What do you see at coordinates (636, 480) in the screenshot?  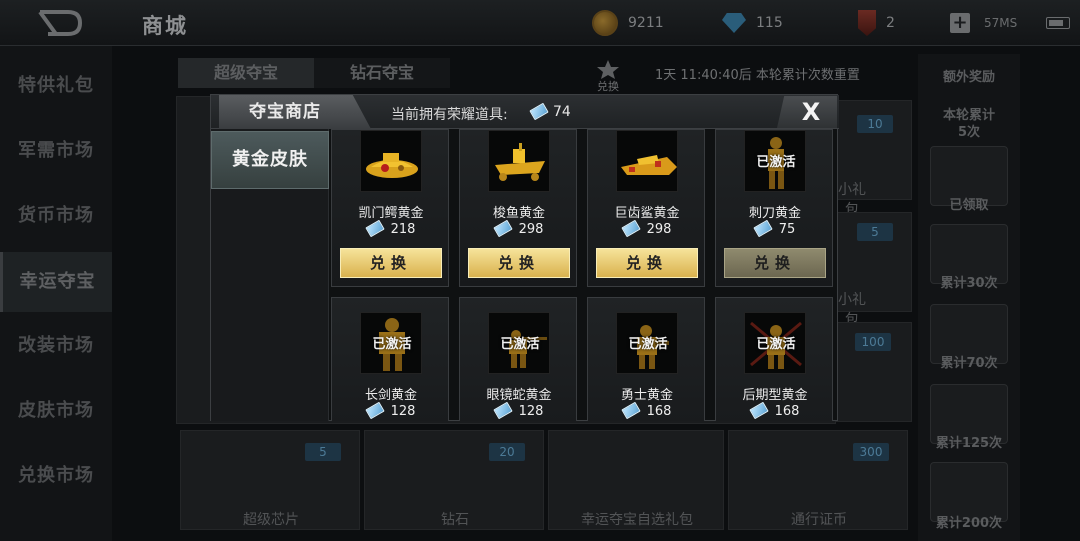 I see `prize-card: 幸运夺宝自选礼包` at bounding box center [636, 480].